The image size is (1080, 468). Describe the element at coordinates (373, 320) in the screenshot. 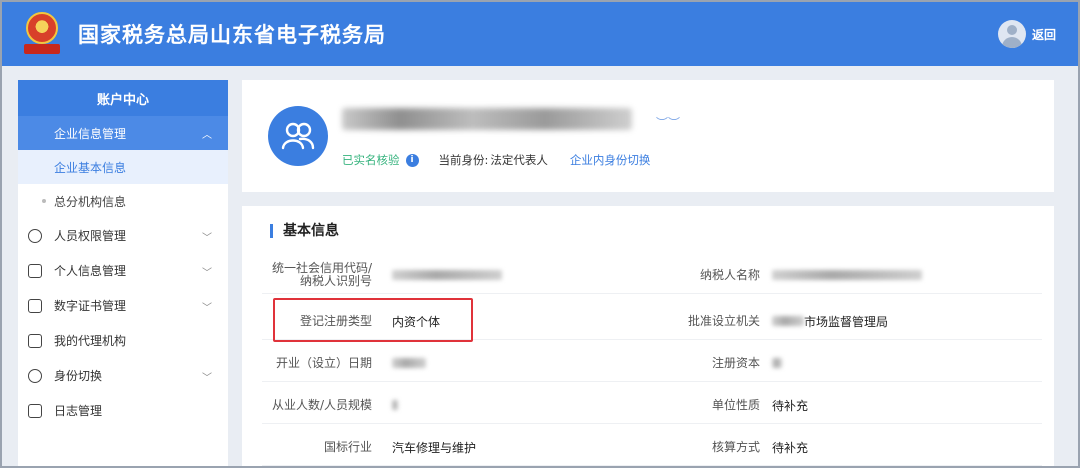

I see `highlight-annotation` at that location.